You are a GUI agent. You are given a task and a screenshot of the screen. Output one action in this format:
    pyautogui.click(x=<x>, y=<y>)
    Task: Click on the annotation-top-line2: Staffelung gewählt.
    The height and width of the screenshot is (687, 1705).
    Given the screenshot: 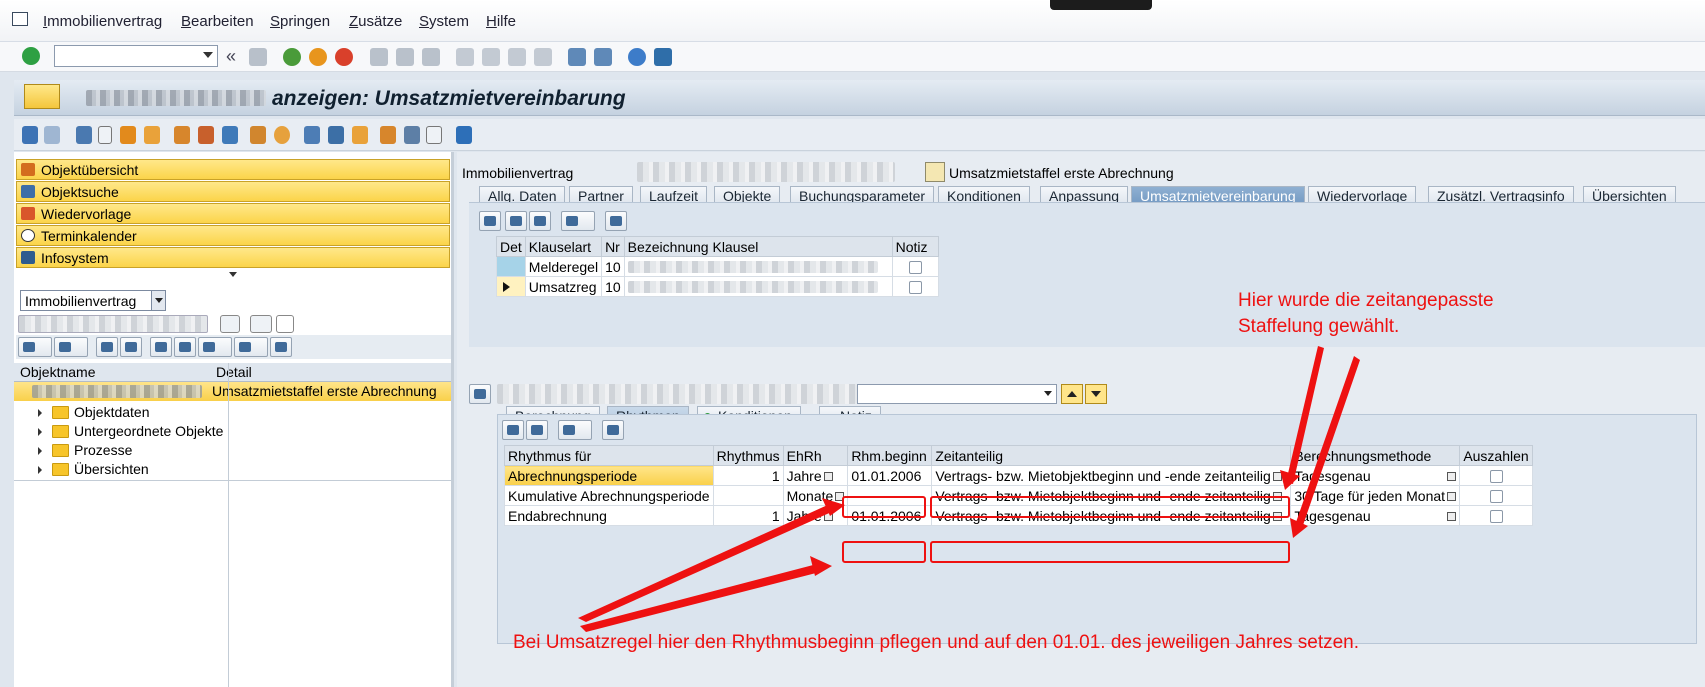 What is the action you would take?
    pyautogui.click(x=1319, y=326)
    